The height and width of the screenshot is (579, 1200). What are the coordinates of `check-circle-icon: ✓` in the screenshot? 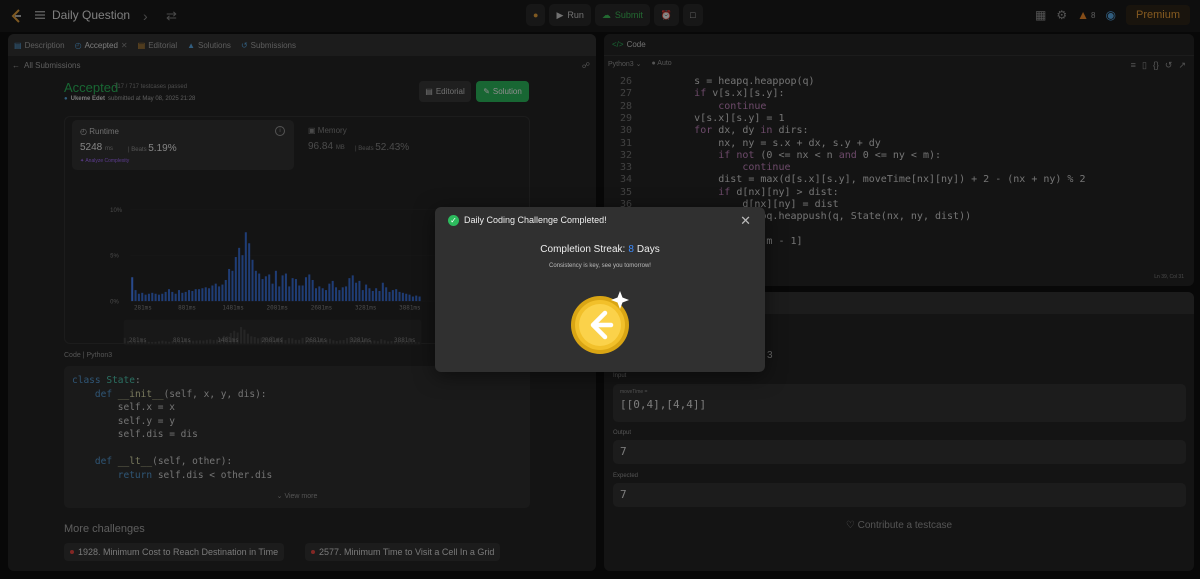 It's located at (453, 220).